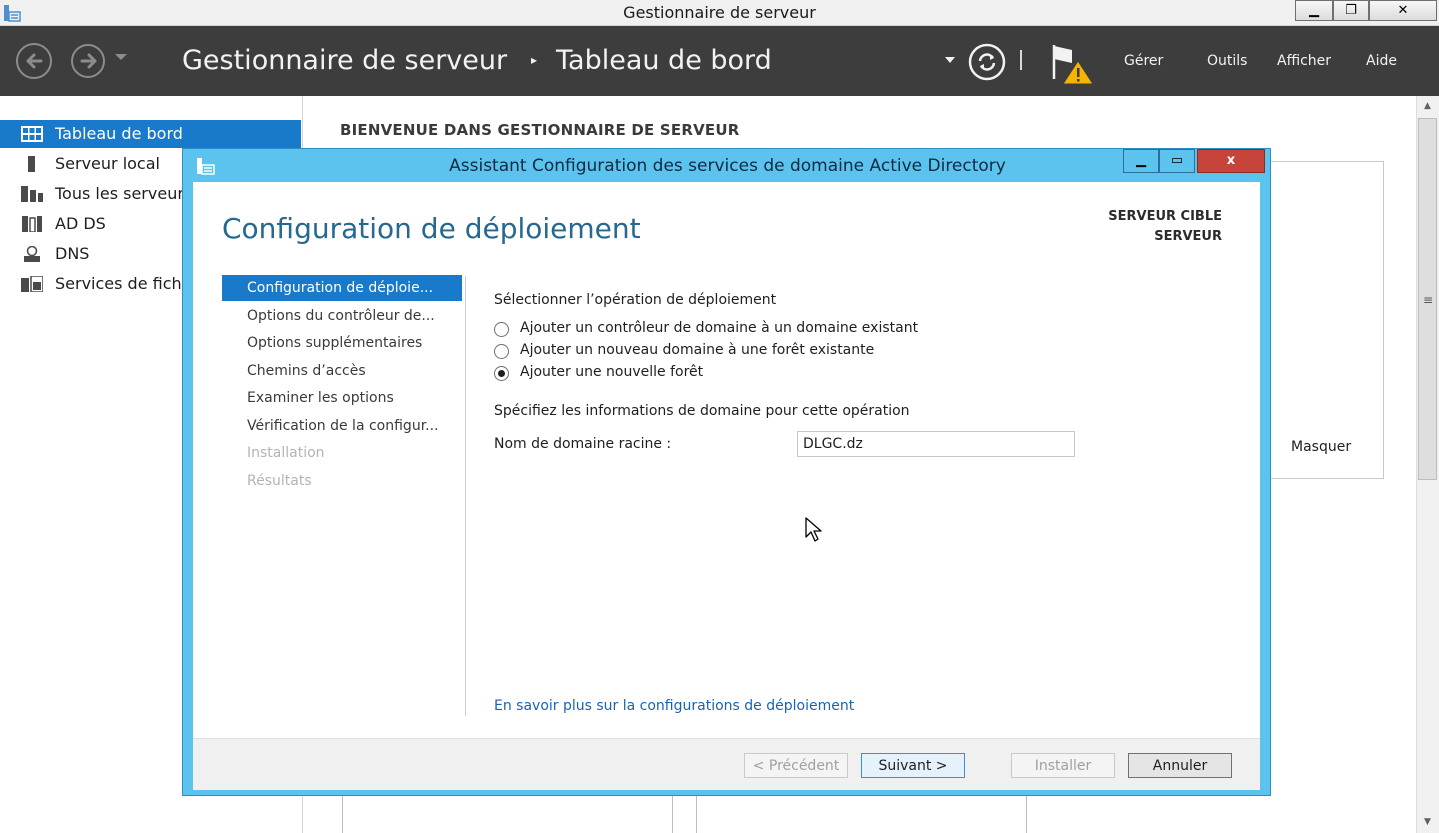 Image resolution: width=1439 pixels, height=833 pixels. I want to click on wizard-step-paths: Chemins d’accès, so click(342, 371).